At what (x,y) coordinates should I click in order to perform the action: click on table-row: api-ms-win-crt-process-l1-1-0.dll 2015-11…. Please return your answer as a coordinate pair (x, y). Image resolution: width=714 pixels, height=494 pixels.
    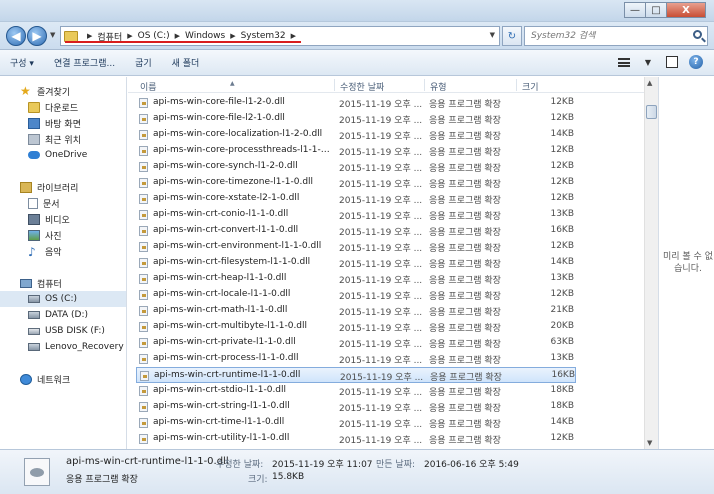
    Looking at the image, I should click on (356, 359).